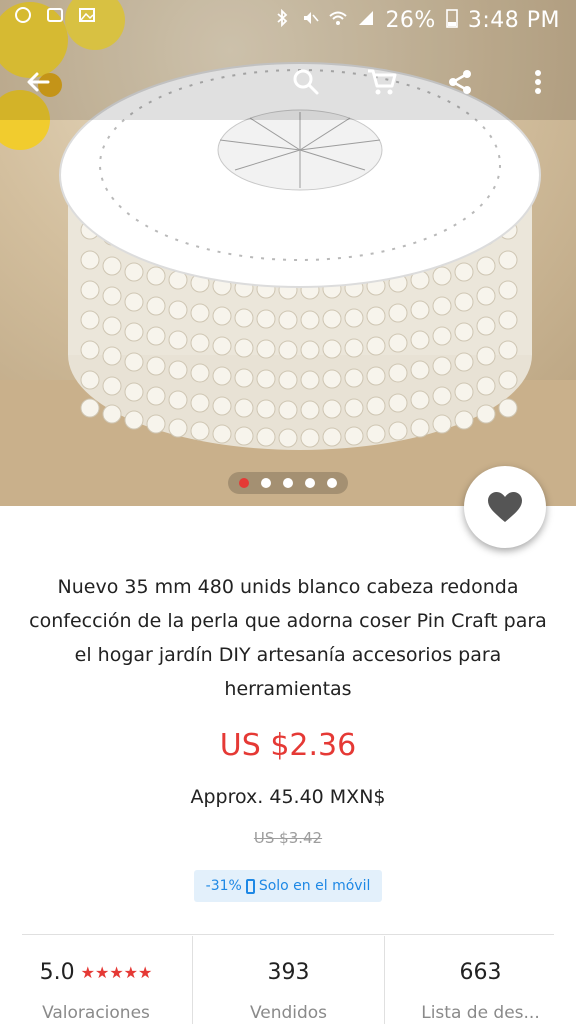 This screenshot has width=576, height=1024. Describe the element at coordinates (513, 20) in the screenshot. I see `clock: 3:48 PM` at that location.